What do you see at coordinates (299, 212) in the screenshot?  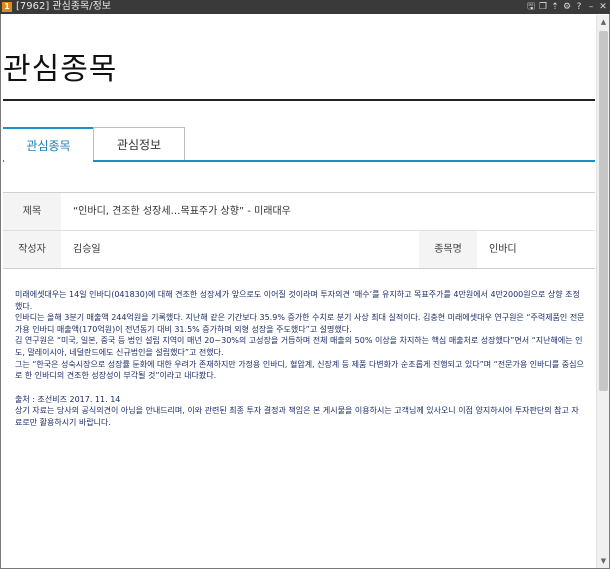 I see `subject-row: 제목 “인바디, 견조한 성장세…목표주가 상향” - 미래대우` at bounding box center [299, 212].